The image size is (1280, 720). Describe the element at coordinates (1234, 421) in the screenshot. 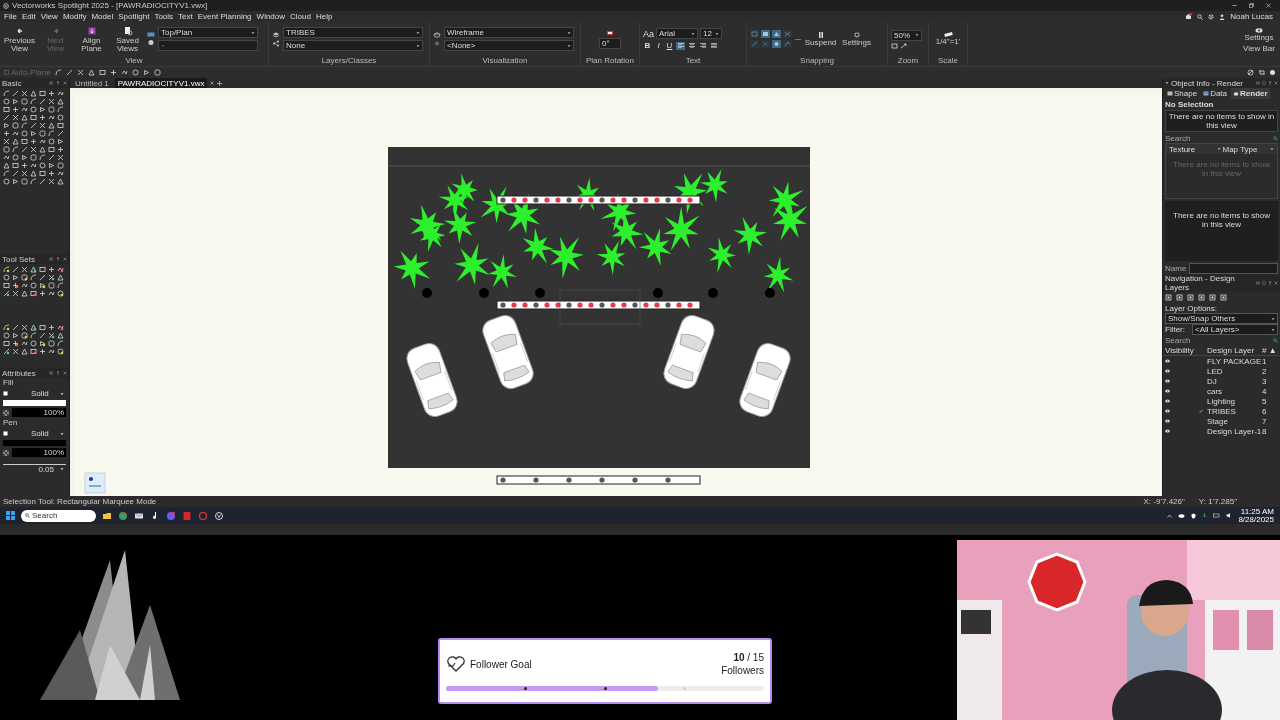

I see `layer-name: Stage` at that location.